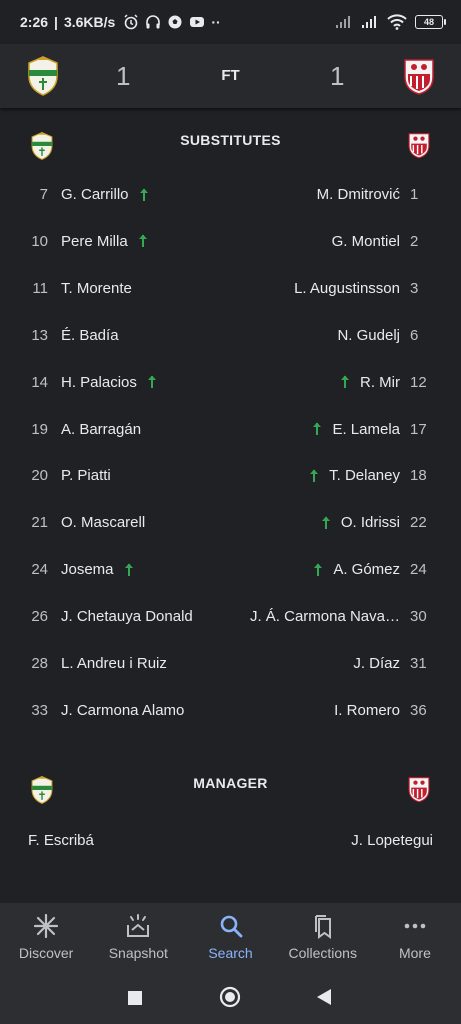 Image resolution: width=461 pixels, height=1024 pixels. Describe the element at coordinates (39, 335) in the screenshot. I see `home-player-number: 13` at that location.